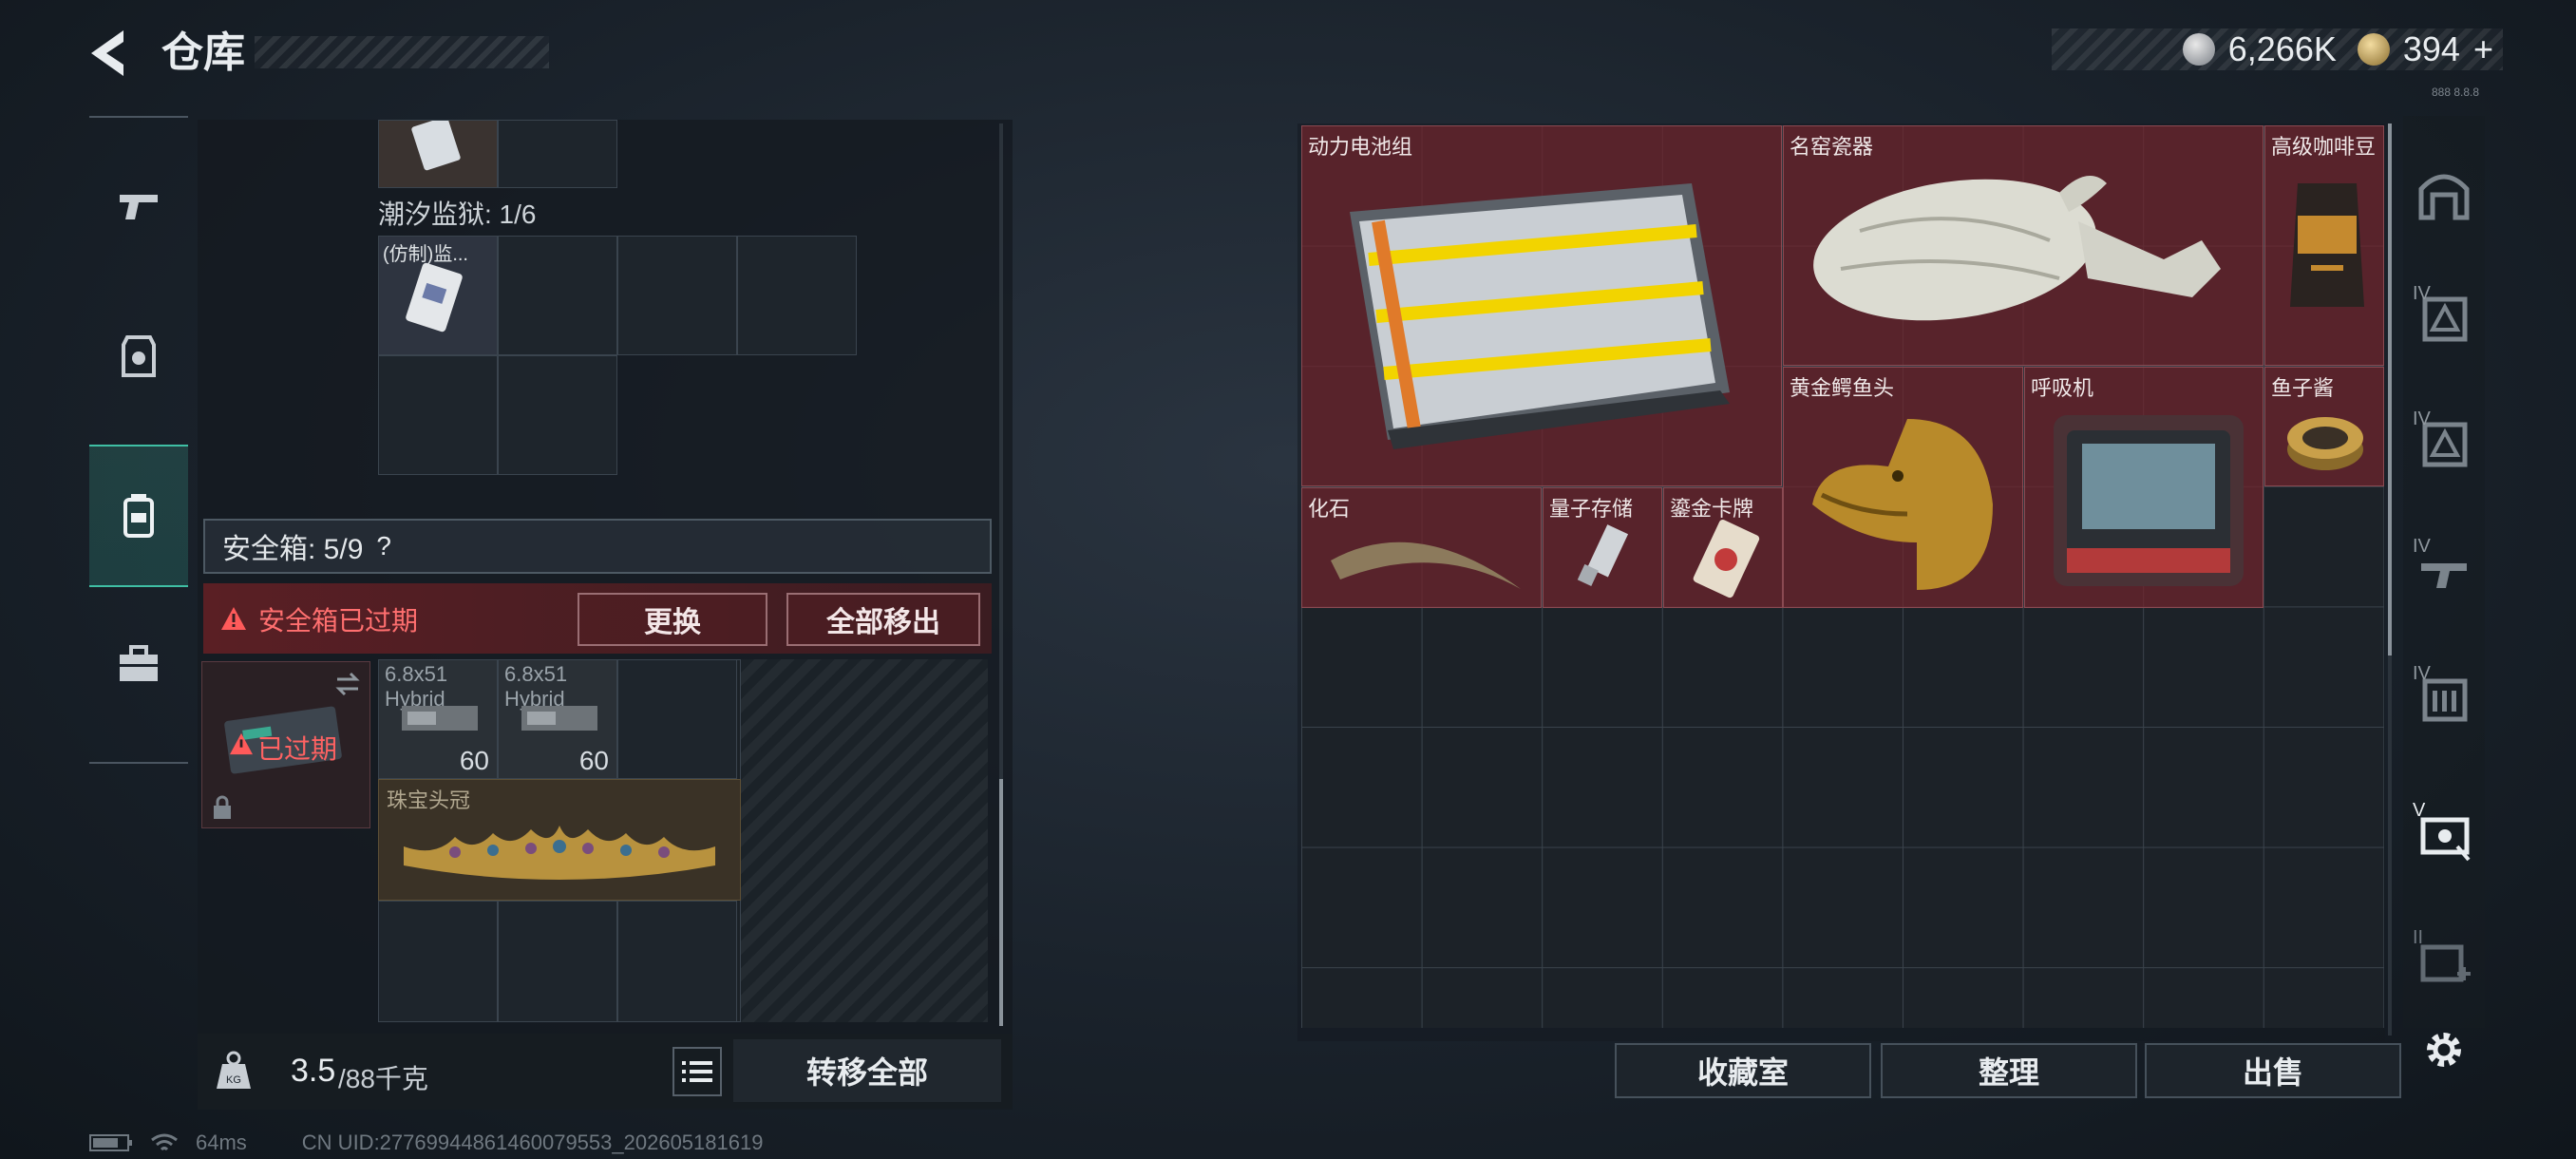  What do you see at coordinates (867, 1070) in the screenshot?
I see `transfer-all-button: 转移全部` at bounding box center [867, 1070].